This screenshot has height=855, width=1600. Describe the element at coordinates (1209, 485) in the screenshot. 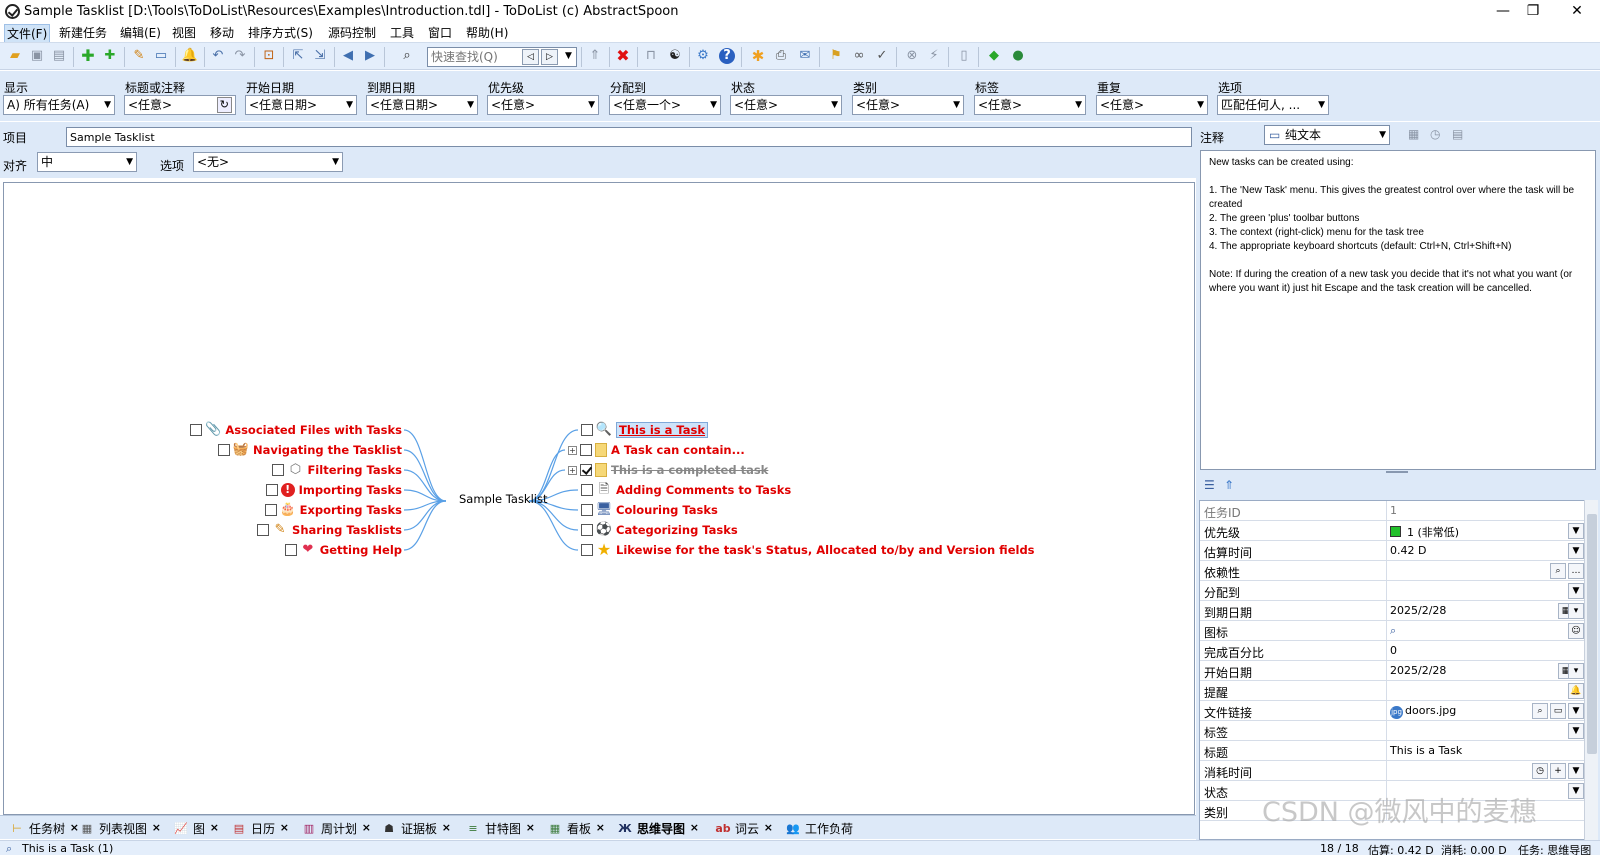

I see `list-icon: ☰` at that location.